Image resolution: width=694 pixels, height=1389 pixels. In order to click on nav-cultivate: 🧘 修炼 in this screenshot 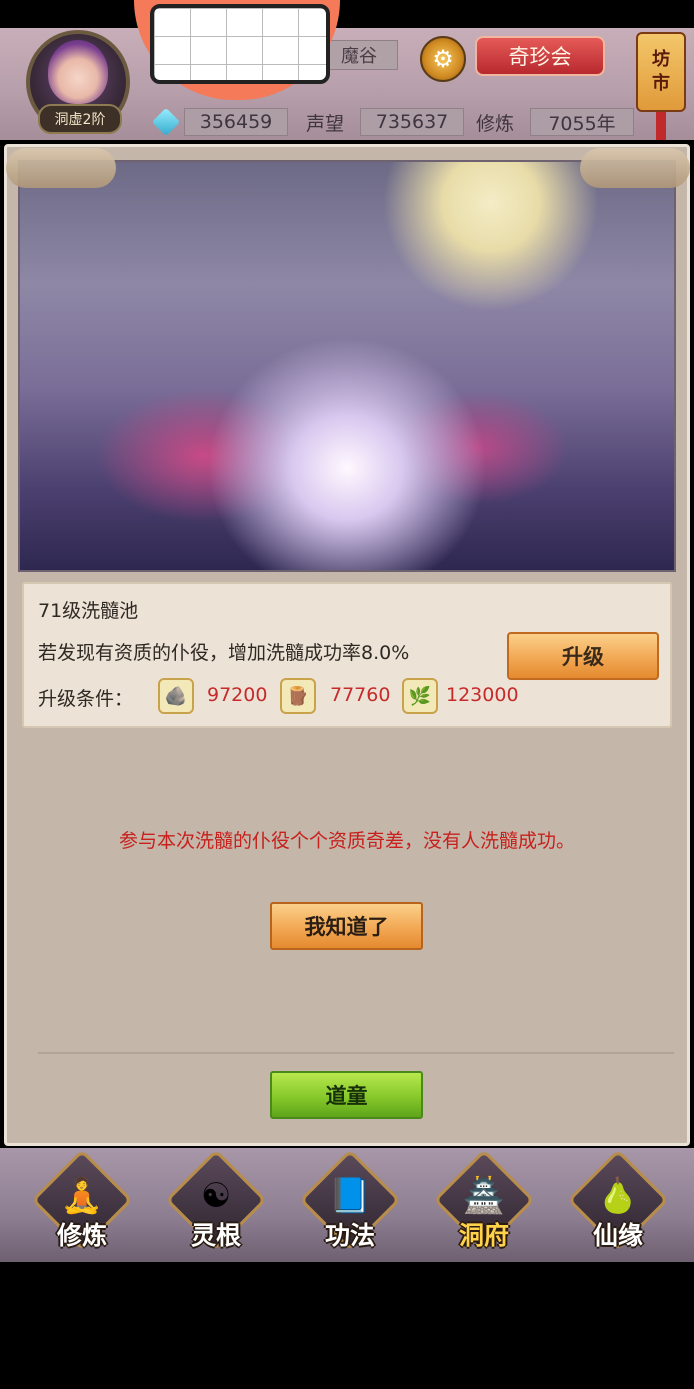, I will do `click(82, 1201)`.